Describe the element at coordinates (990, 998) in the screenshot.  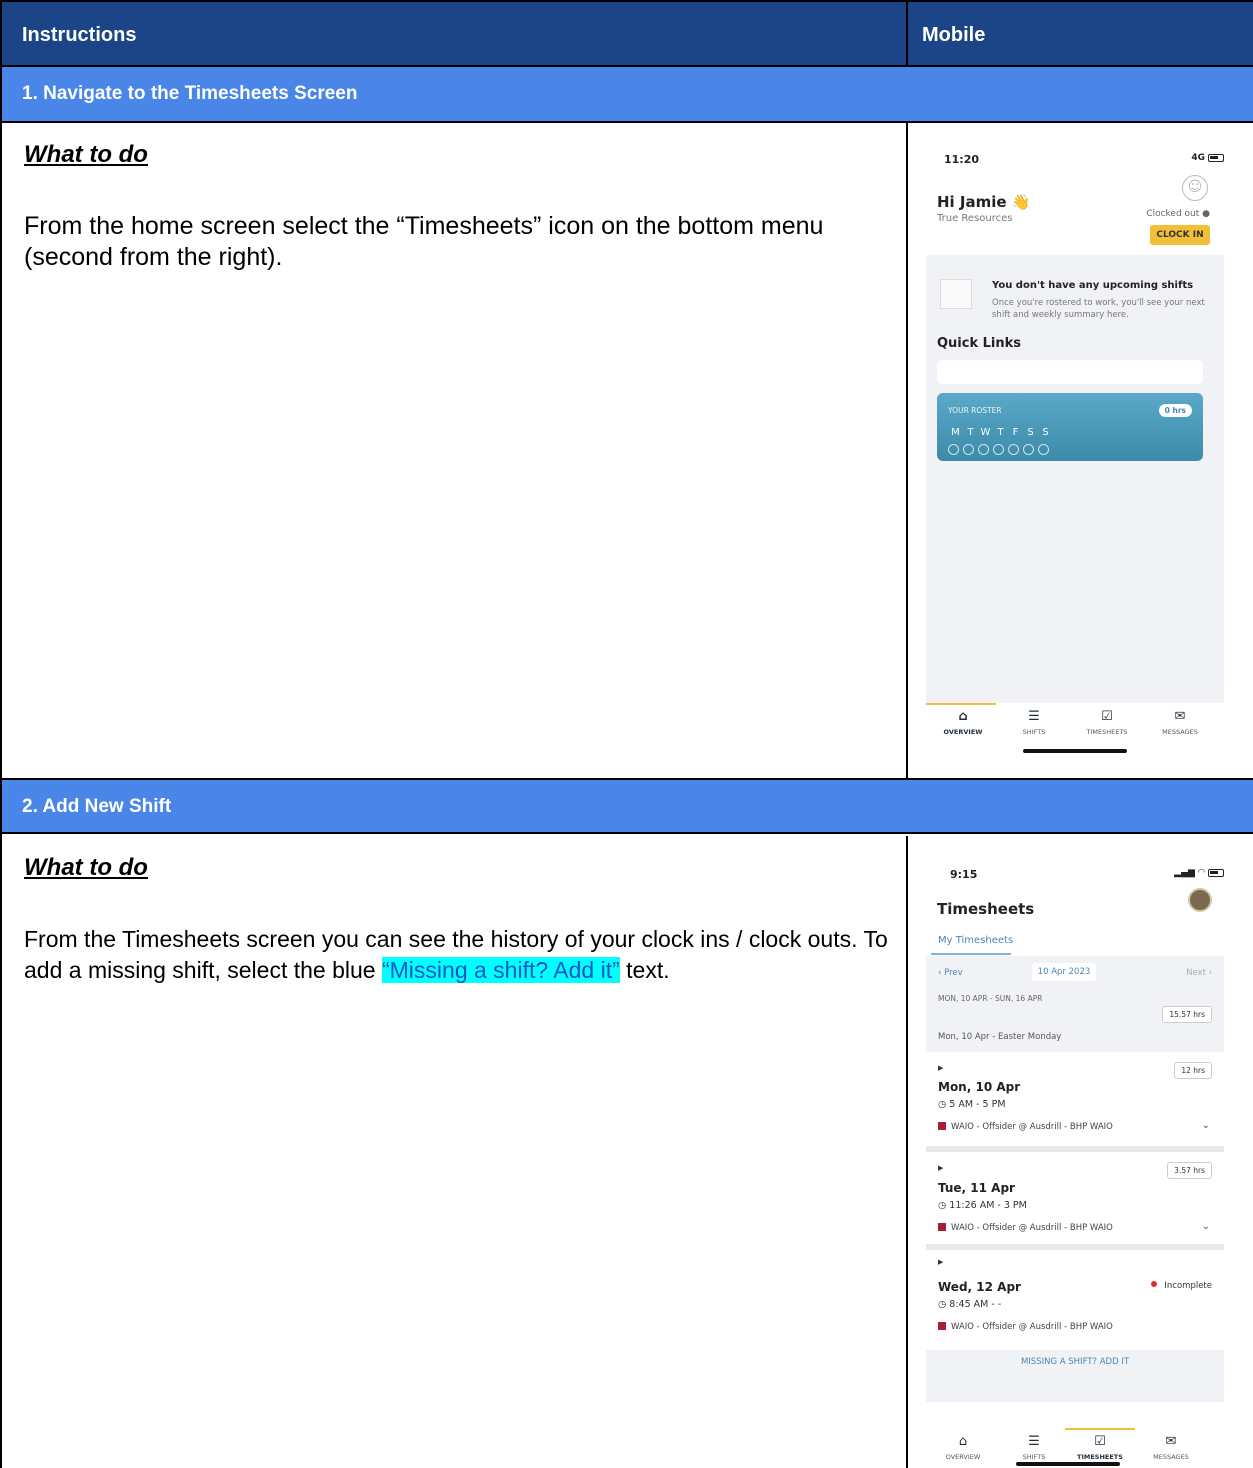
I see `week-range: MON, 10 APR - SUN, 16 APR` at that location.